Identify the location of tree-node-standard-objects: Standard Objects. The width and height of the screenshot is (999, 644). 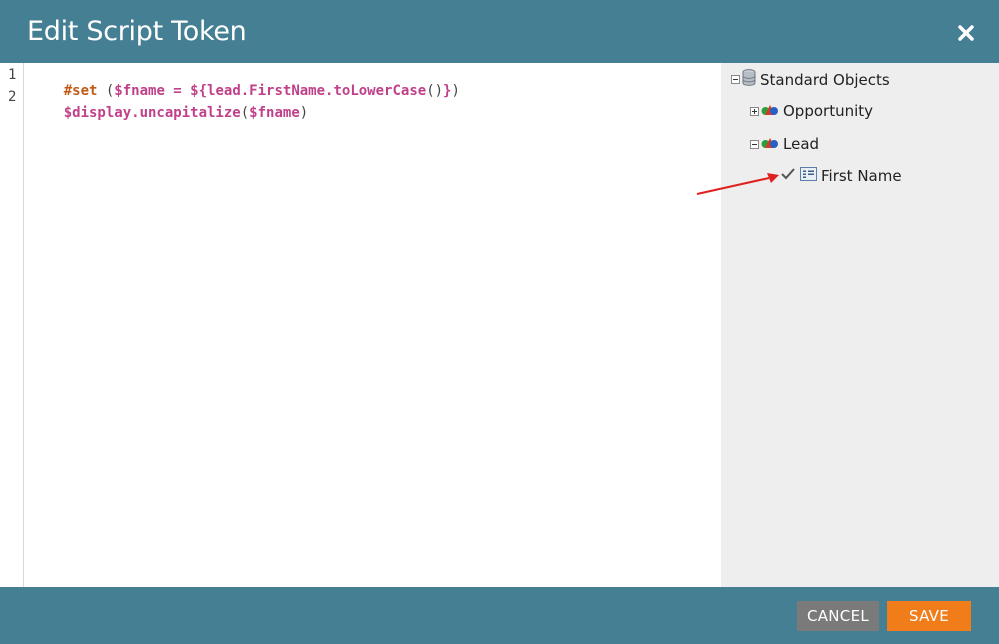
(810, 79).